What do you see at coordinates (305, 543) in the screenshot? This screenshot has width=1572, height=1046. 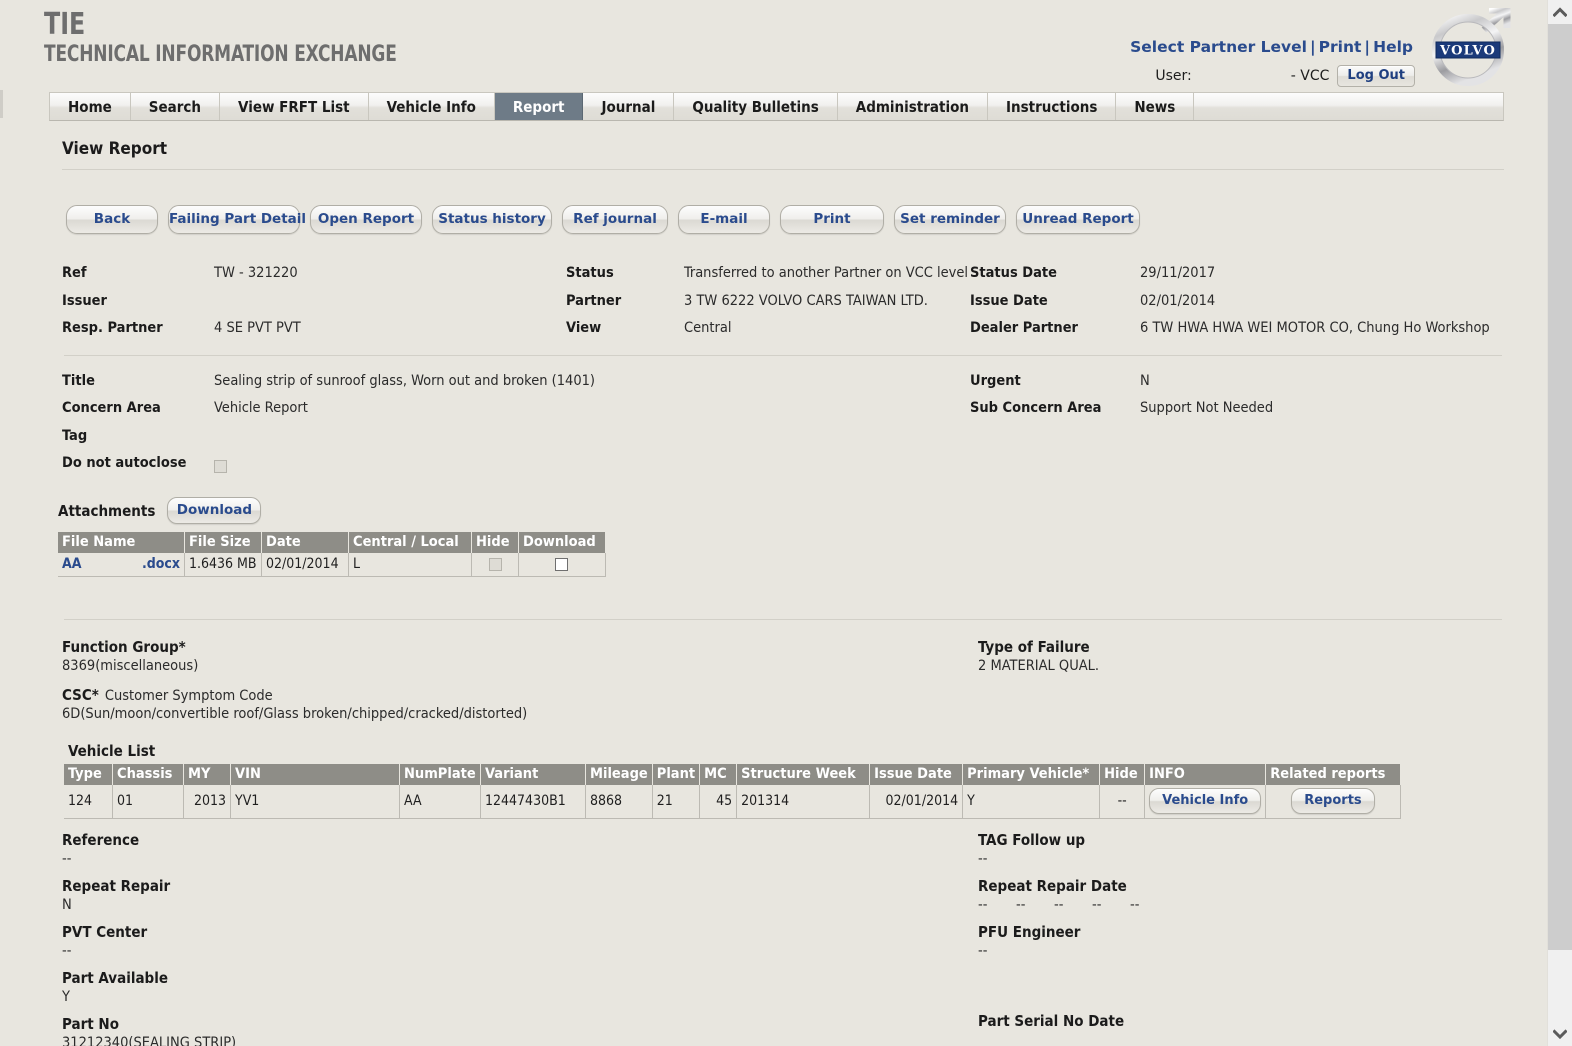 I see `col-date: Date` at bounding box center [305, 543].